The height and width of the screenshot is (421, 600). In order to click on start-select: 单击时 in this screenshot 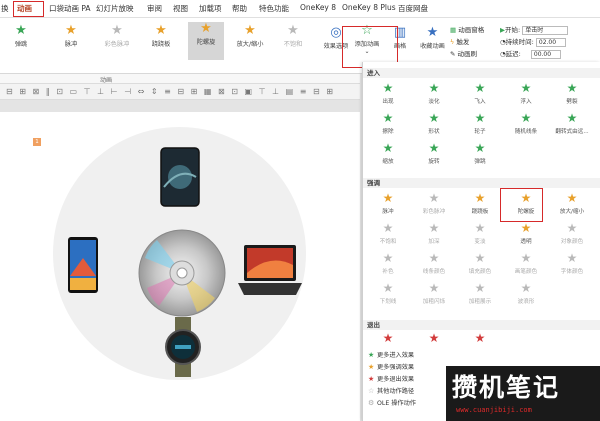, I will do `click(545, 30)`.